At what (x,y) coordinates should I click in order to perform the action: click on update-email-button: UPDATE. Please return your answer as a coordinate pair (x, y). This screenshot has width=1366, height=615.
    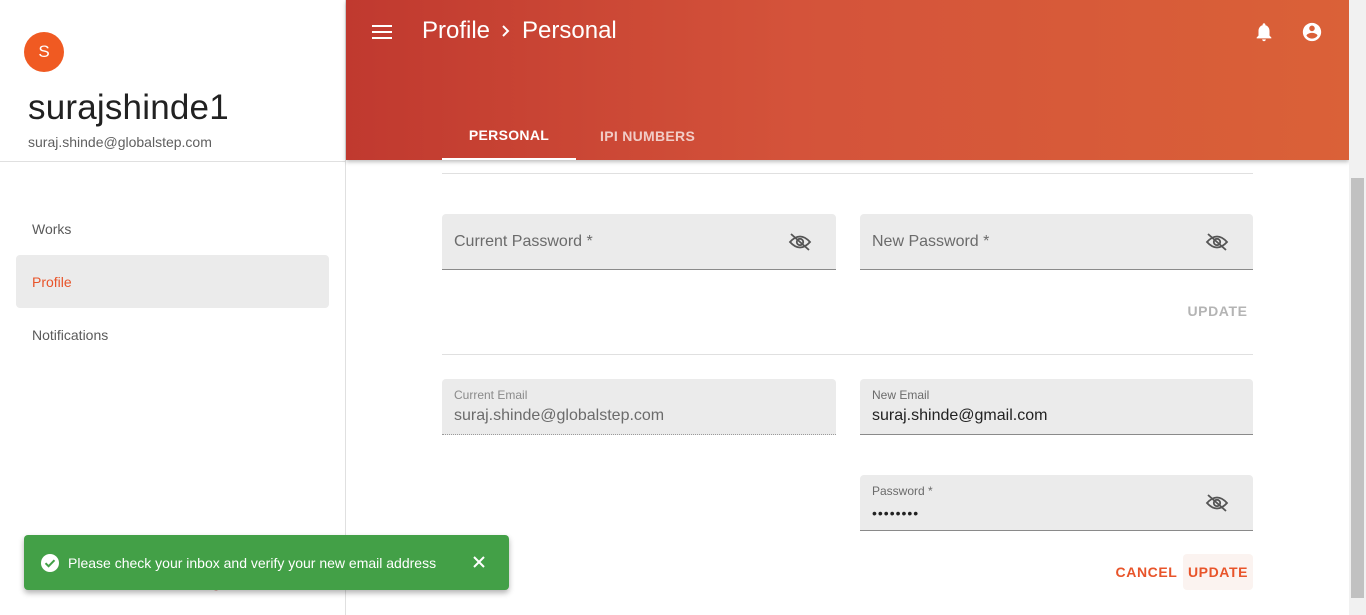
    Looking at the image, I should click on (1218, 572).